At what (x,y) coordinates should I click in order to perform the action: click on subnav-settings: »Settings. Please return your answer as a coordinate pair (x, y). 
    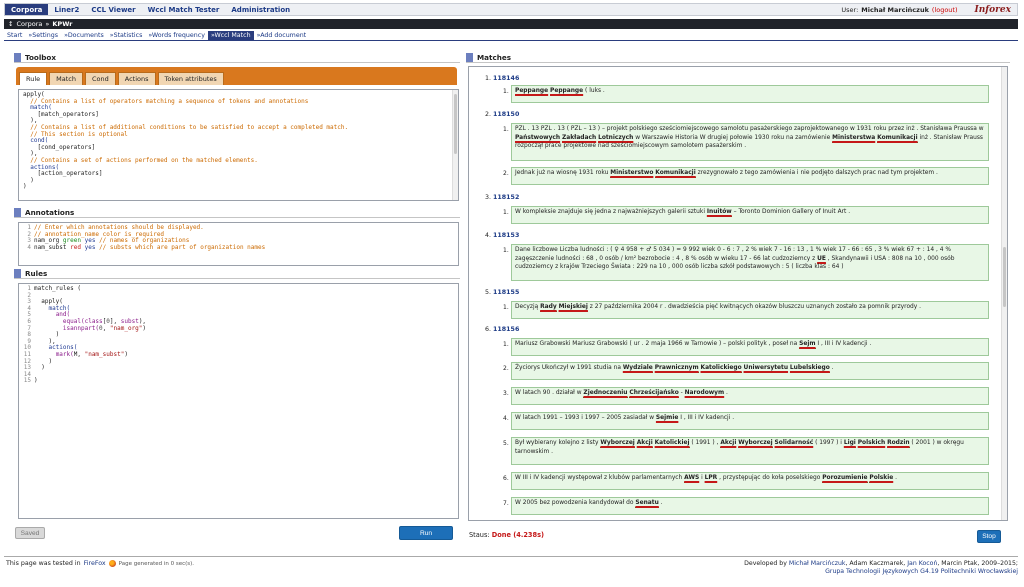
    Looking at the image, I should click on (43, 35).